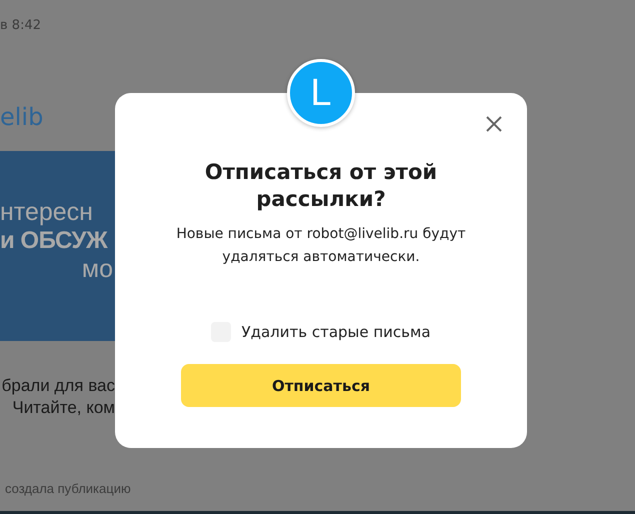 The width and height of the screenshot is (635, 514). I want to click on dialog-message: Новые письма от robot@livelib.ru будут удаляться автоматически., so click(321, 246).